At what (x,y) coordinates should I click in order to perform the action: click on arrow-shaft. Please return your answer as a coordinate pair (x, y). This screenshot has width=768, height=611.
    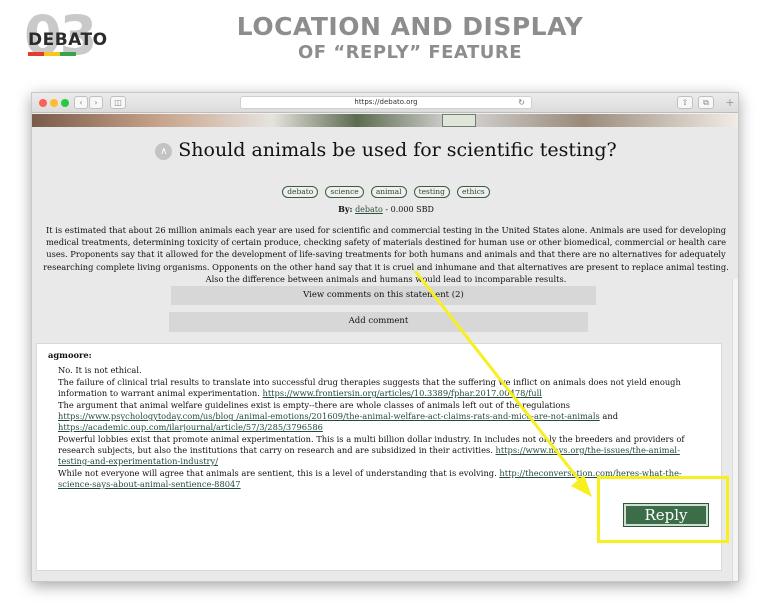
    Looking at the image, I should click on (499, 378).